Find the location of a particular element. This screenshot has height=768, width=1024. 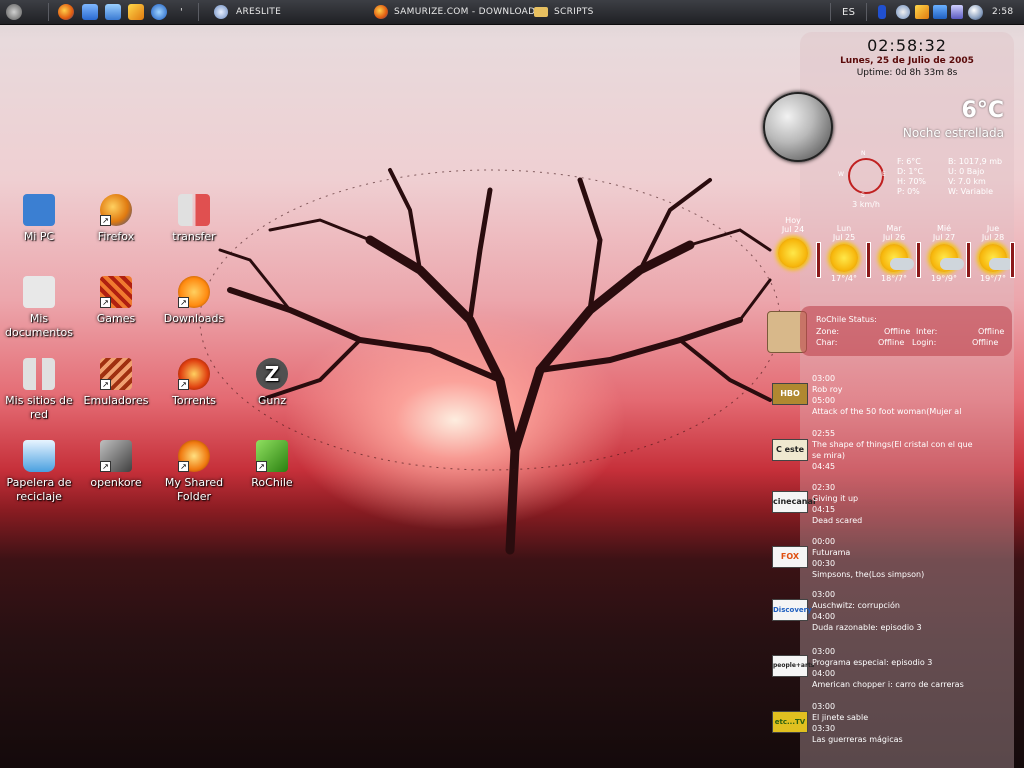

desktop-icon-label: Gunz is located at coordinates (272, 400).